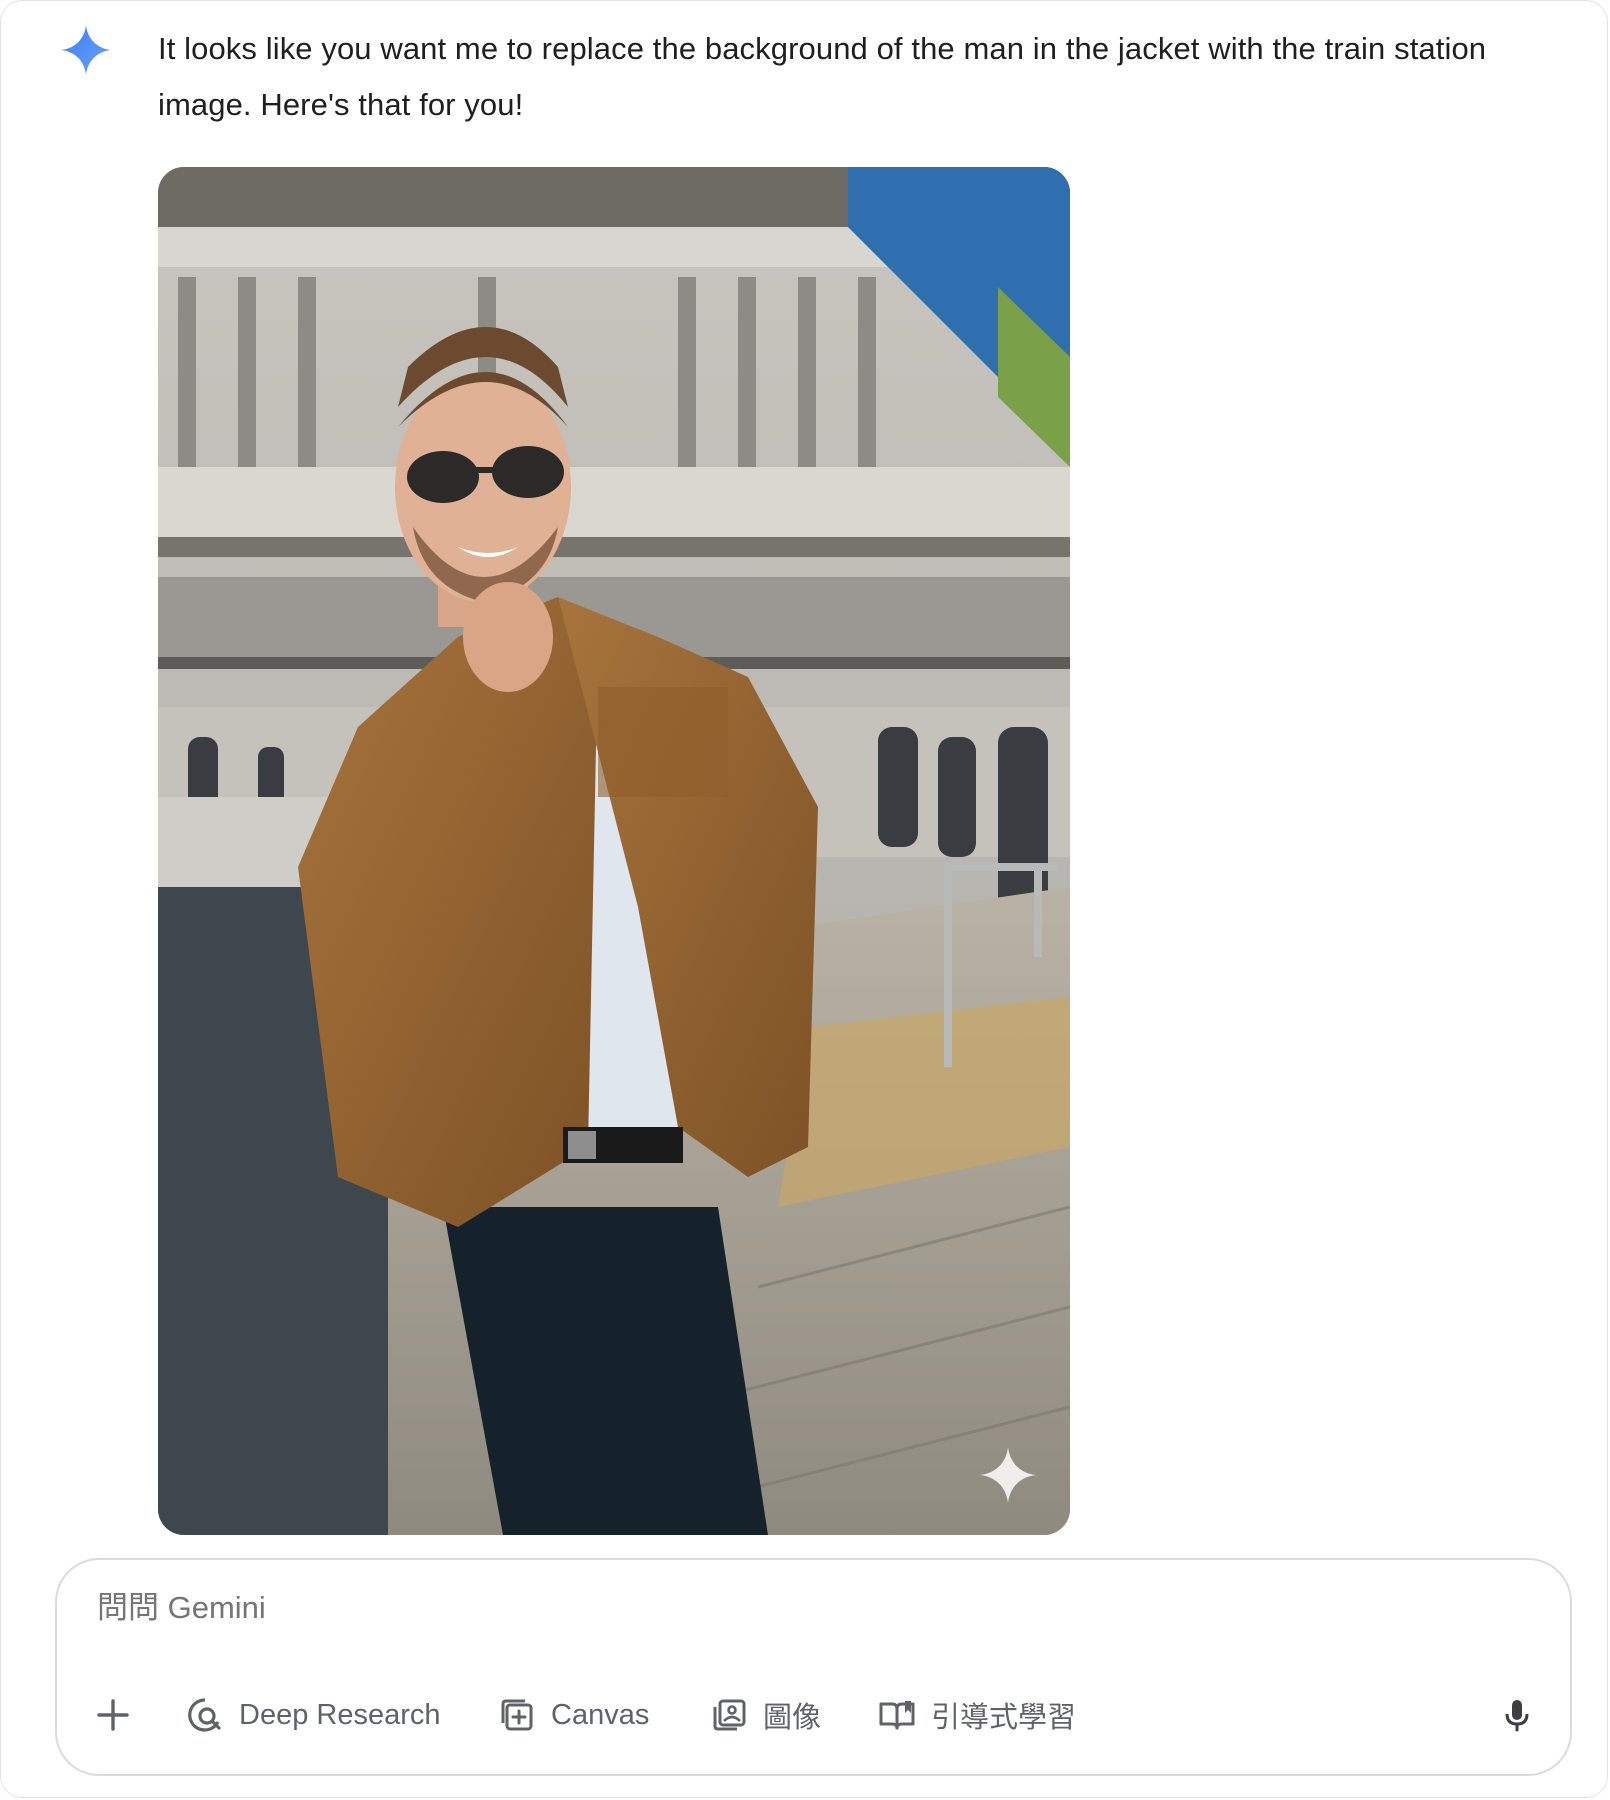  I want to click on prompt-composer: Deep Research Canvas 圖像, so click(813, 1667).